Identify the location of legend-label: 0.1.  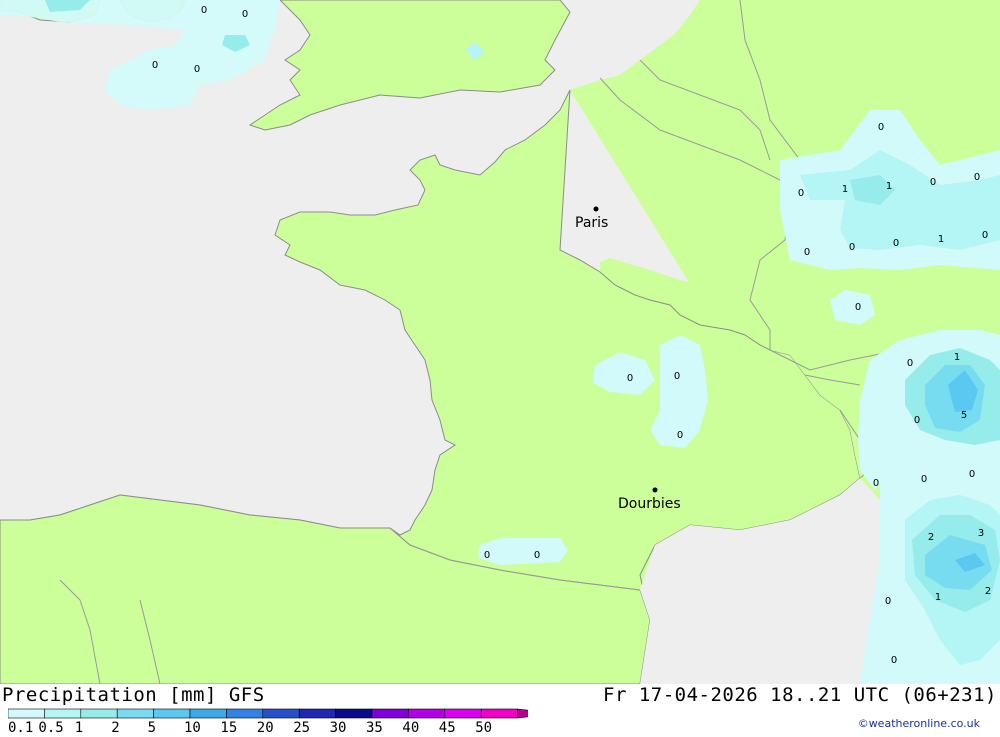
(20, 726).